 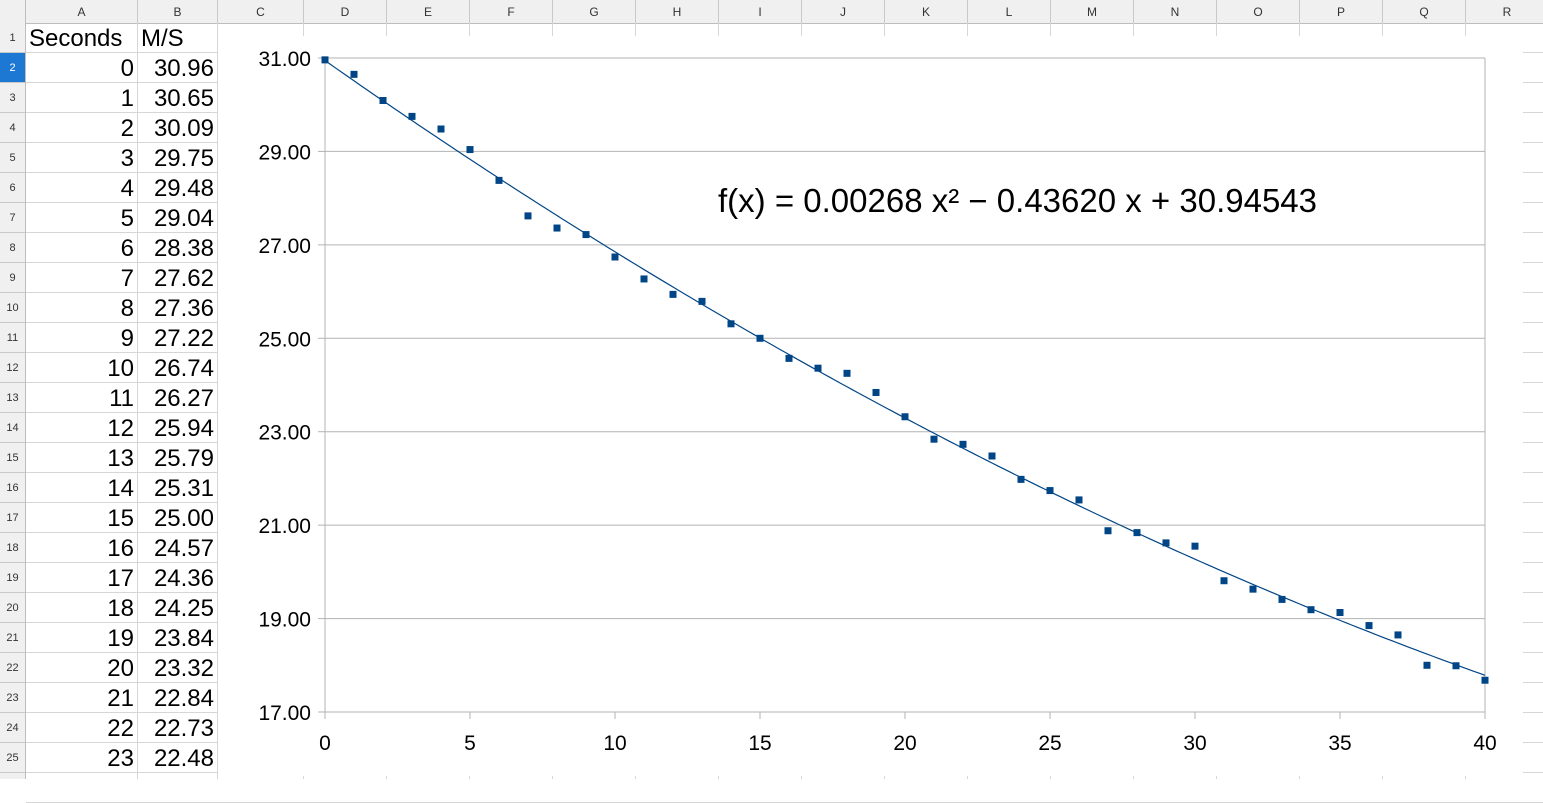 What do you see at coordinates (82, 608) in the screenshot?
I see `cell-seconds: 18` at bounding box center [82, 608].